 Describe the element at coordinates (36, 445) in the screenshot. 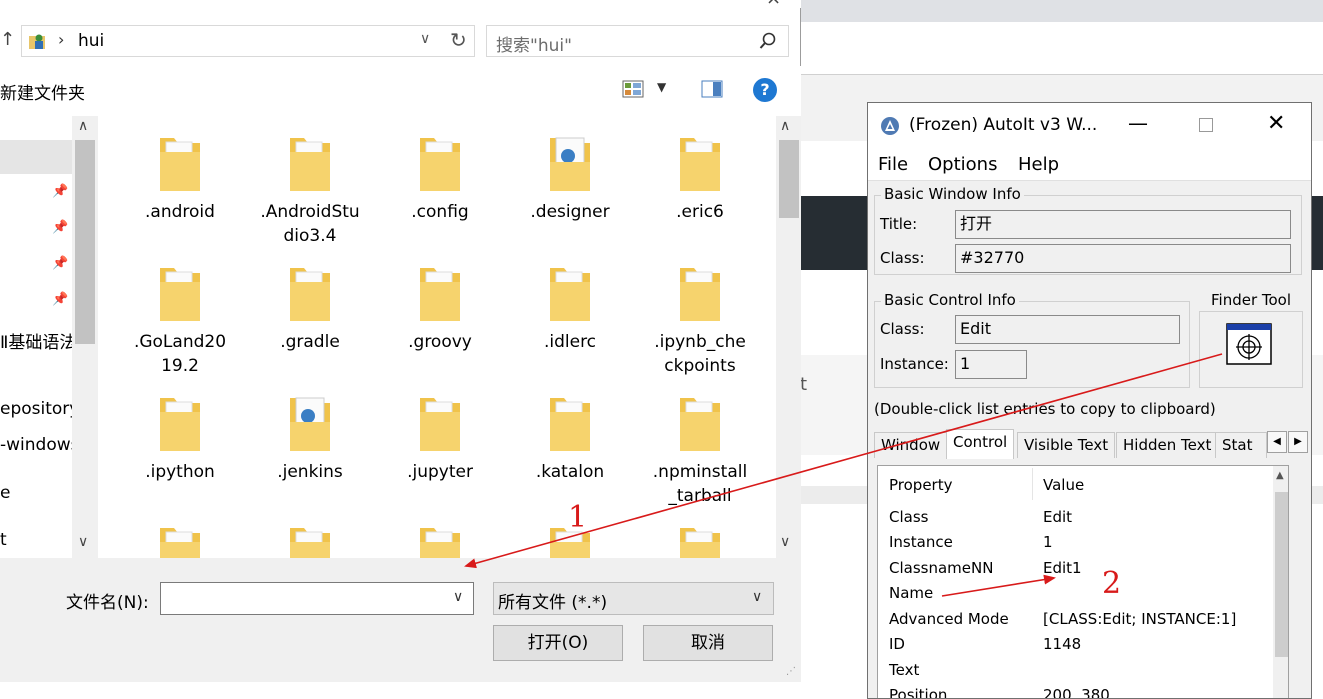

I see `nav-item-label: -windows` at that location.